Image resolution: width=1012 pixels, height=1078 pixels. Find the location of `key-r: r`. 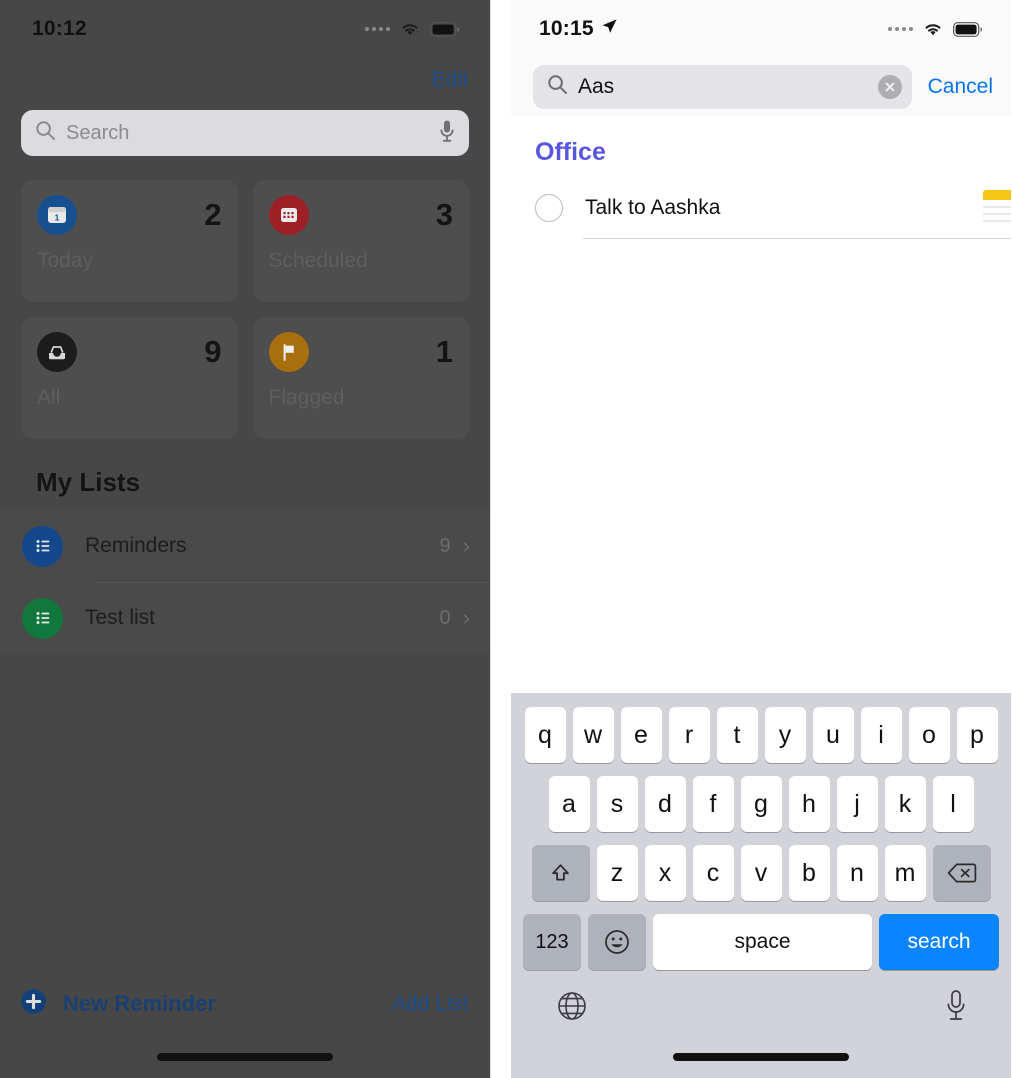

key-r: r is located at coordinates (689, 735).